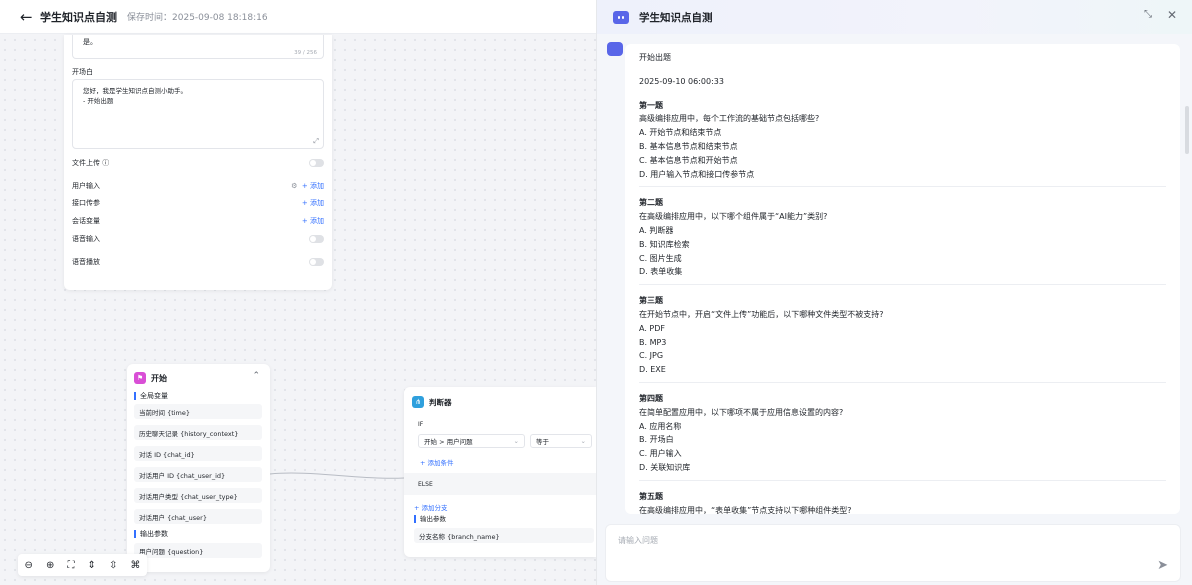  Describe the element at coordinates (78, 17) in the screenshot. I see `app-title: 学生知识点自测` at that location.